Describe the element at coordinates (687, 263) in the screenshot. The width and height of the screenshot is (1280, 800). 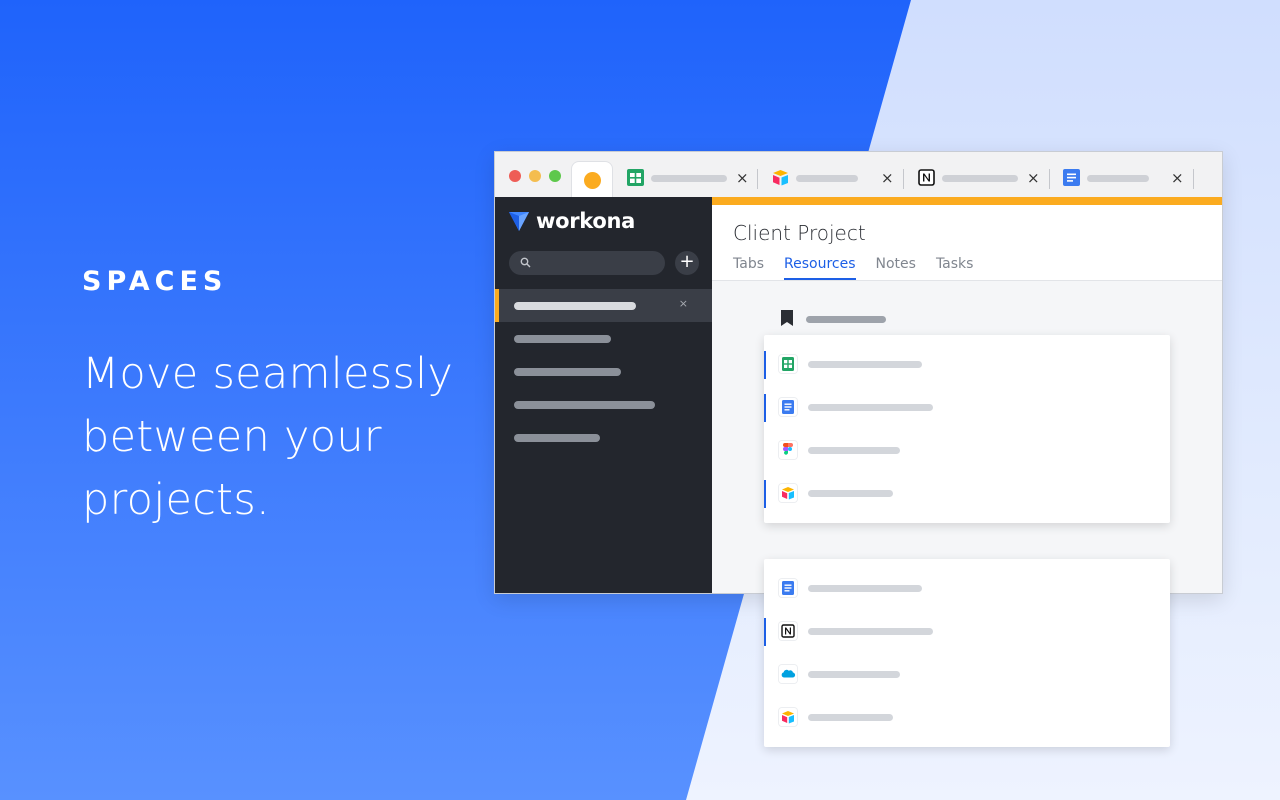
I see `add-space-button: +` at that location.